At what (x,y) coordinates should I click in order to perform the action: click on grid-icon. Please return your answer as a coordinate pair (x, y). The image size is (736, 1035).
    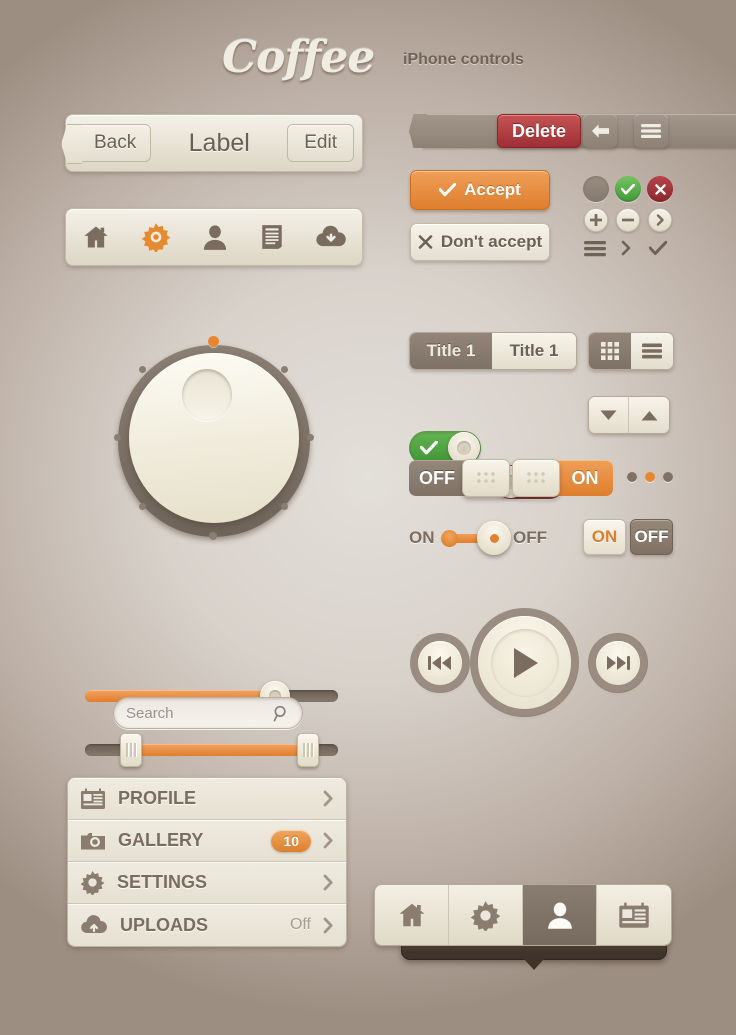
    Looking at the image, I should click on (610, 351).